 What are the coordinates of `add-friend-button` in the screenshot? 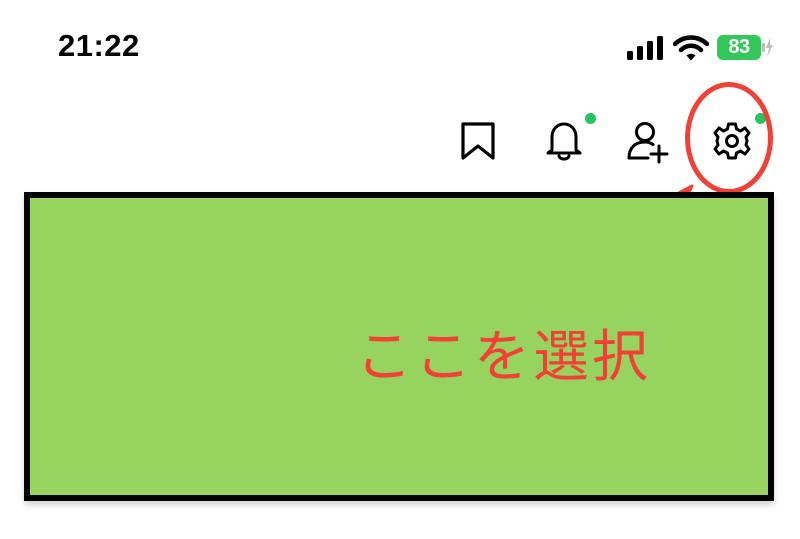 It's located at (648, 141).